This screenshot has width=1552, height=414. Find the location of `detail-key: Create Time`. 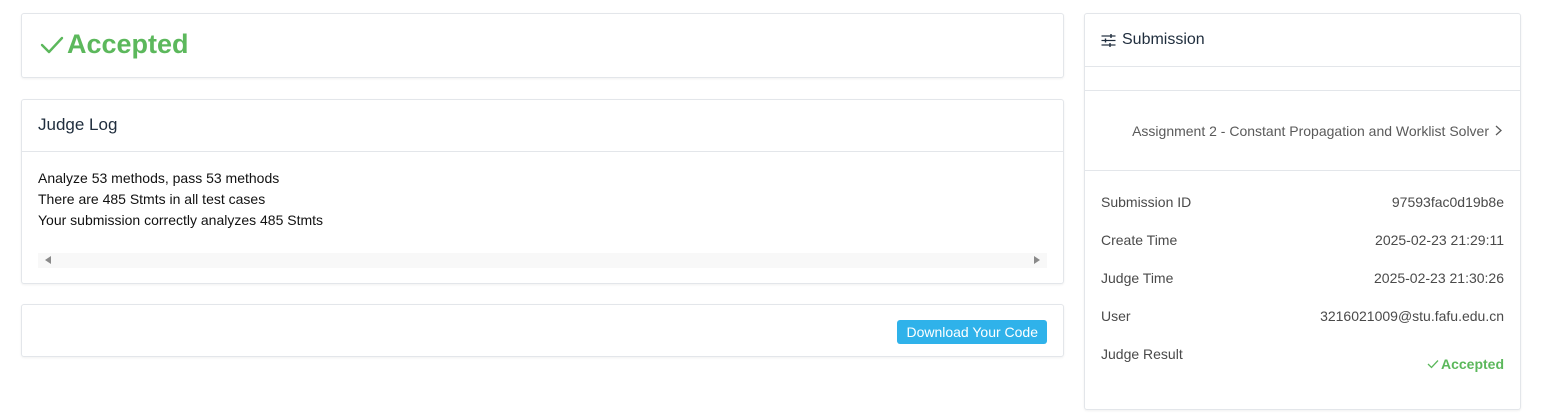

detail-key: Create Time is located at coordinates (1139, 240).